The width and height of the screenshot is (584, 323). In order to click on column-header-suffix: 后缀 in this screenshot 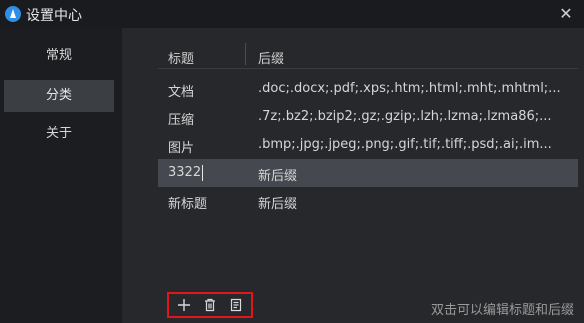, I will do `click(271, 57)`.